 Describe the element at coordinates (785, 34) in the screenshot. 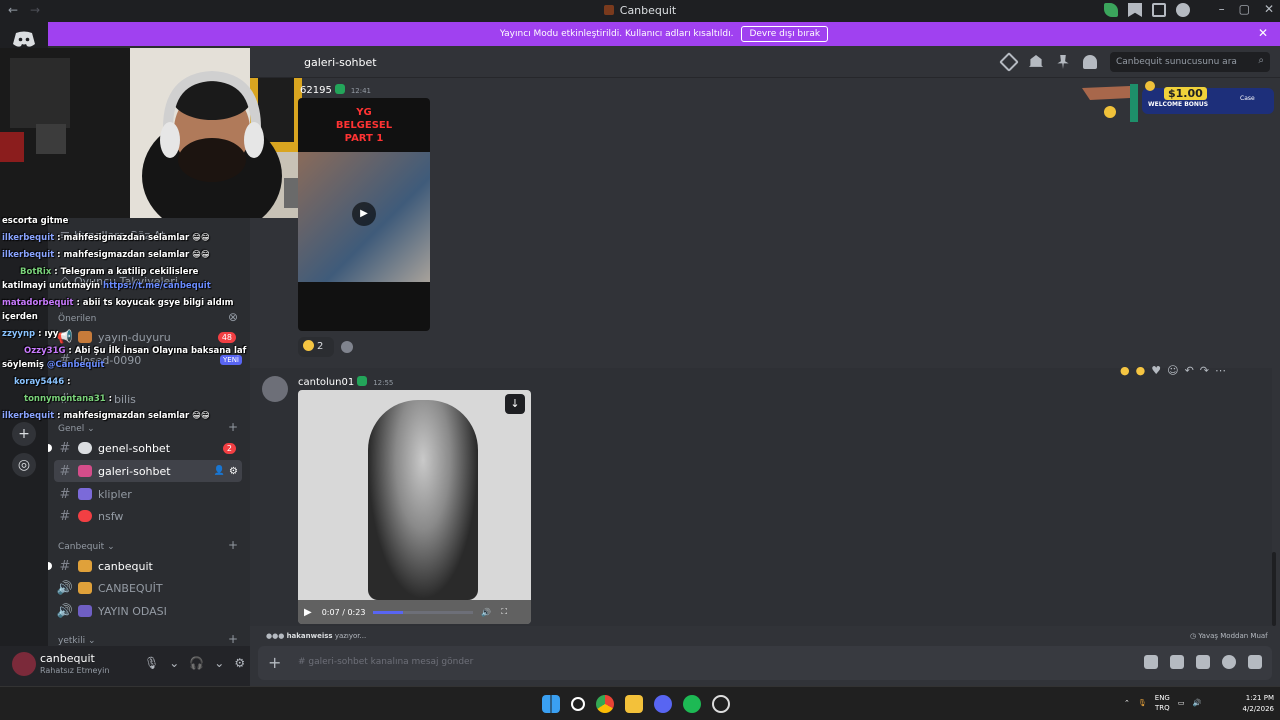

I see `disable-streamer-mode-button: Devre dışı bırak` at that location.